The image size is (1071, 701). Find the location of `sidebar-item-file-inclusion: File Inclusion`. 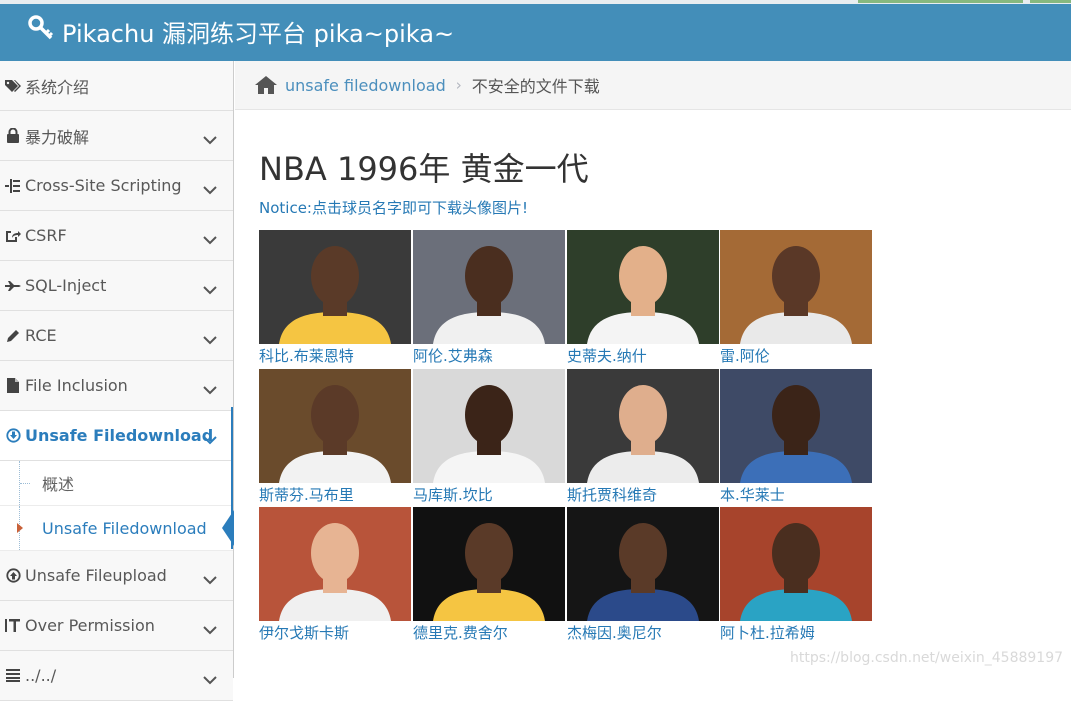

sidebar-item-file-inclusion: File Inclusion is located at coordinates (116, 386).